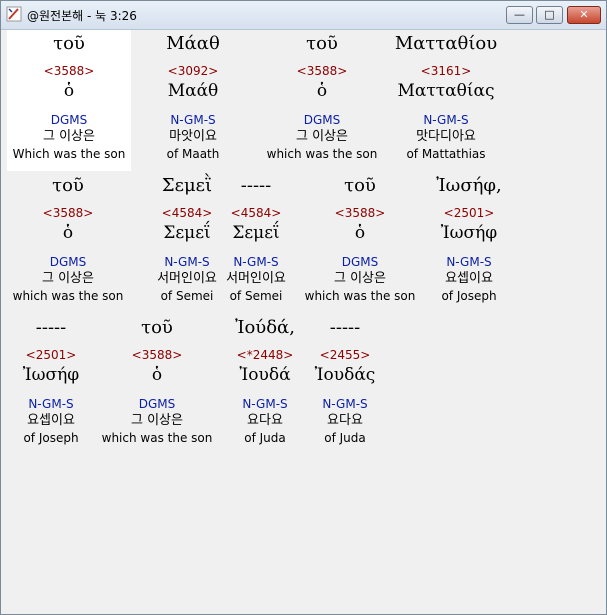 This screenshot has width=607, height=615. What do you see at coordinates (345, 420) in the screenshot?
I see `korean-gloss: 요다요` at bounding box center [345, 420].